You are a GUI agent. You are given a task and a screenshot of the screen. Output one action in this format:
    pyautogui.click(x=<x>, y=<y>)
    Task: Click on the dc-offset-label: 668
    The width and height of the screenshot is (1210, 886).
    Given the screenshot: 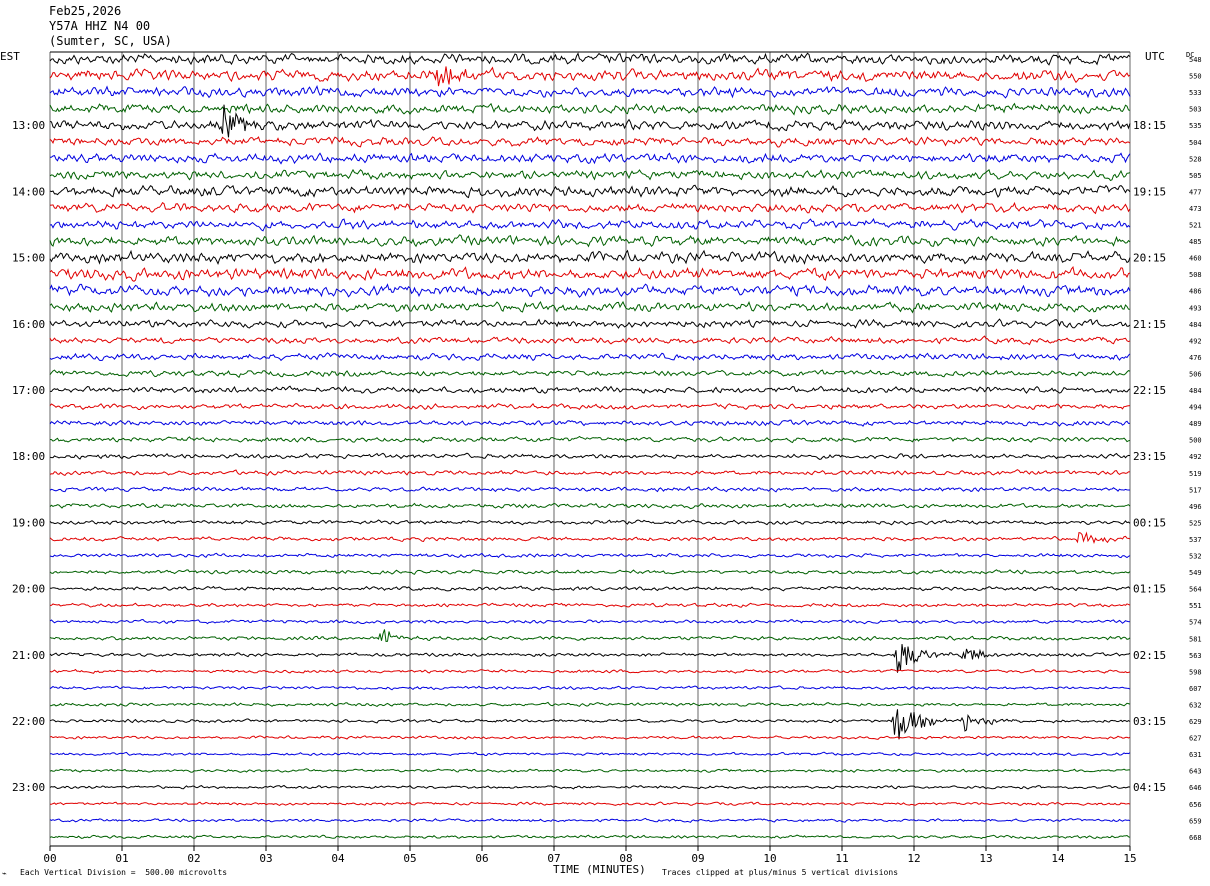 What is the action you would take?
    pyautogui.click(x=1195, y=838)
    